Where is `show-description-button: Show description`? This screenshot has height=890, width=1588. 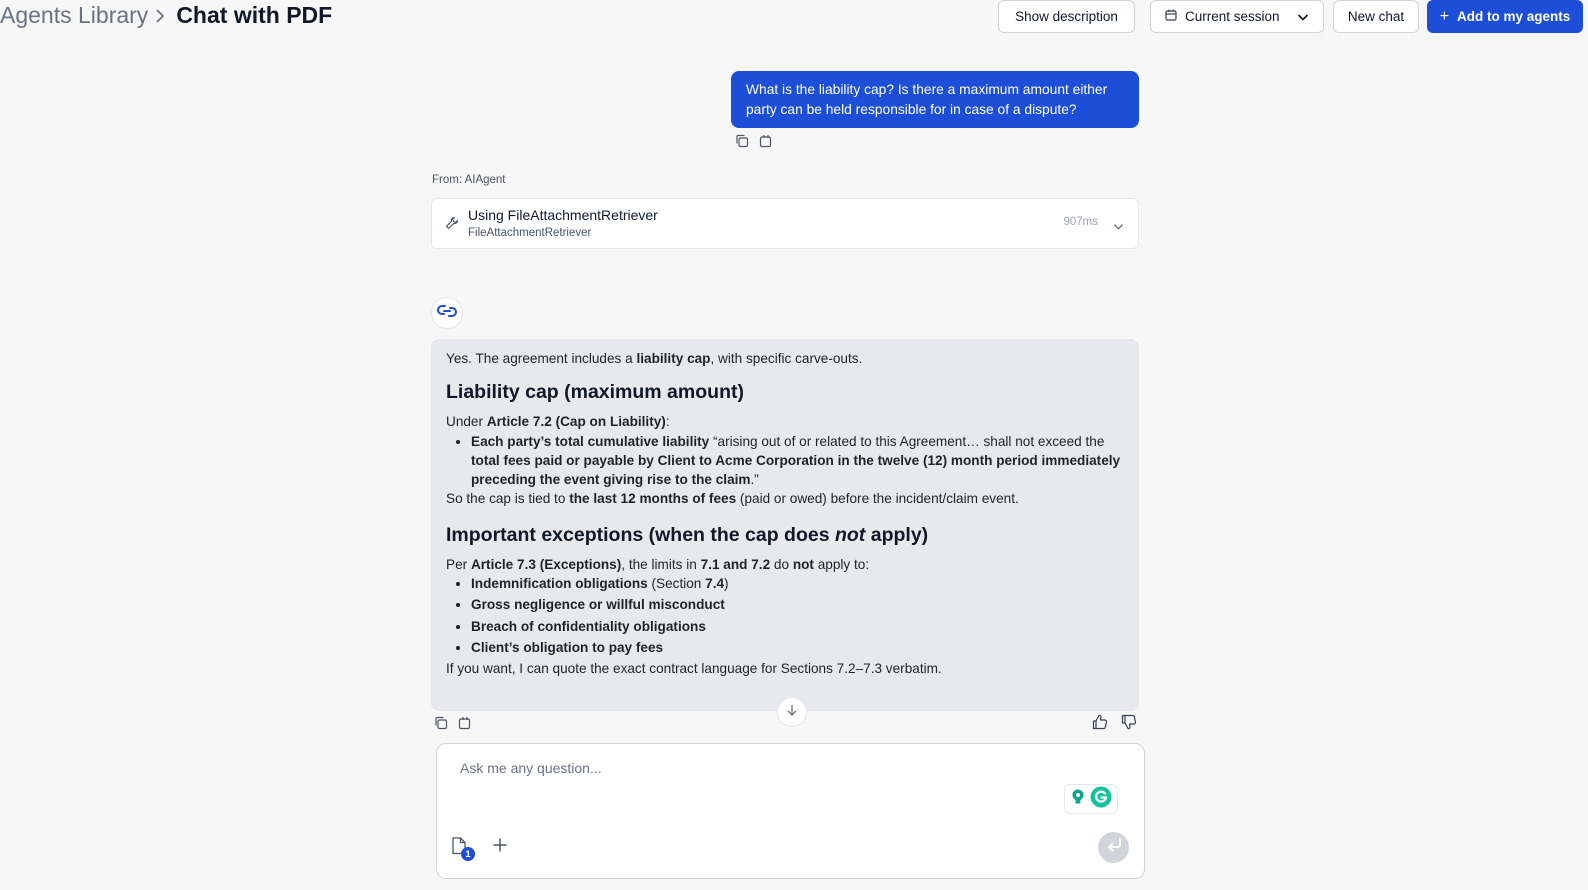
show-description-button: Show description is located at coordinates (1066, 16).